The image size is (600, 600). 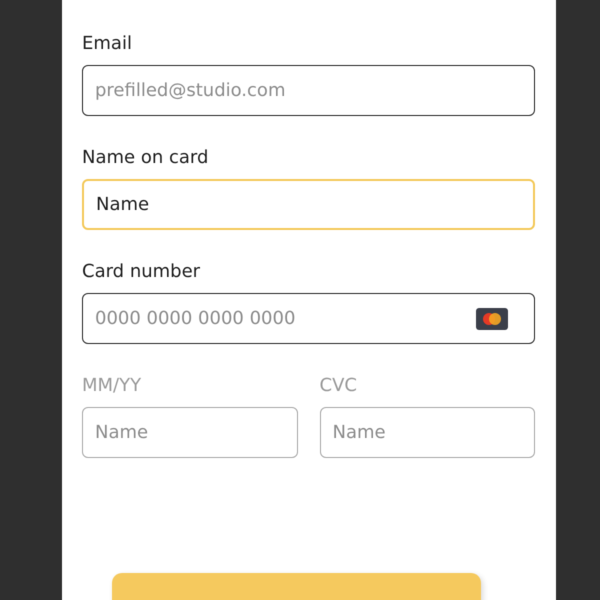 I want to click on field-label: Email, so click(x=107, y=44).